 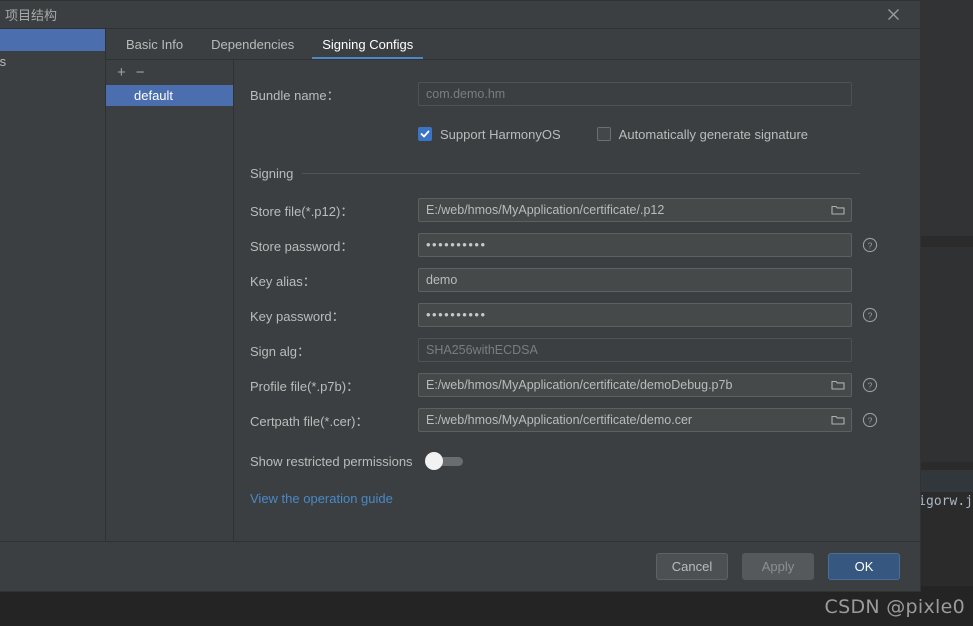 I want to click on apply-button: Apply, so click(x=778, y=566).